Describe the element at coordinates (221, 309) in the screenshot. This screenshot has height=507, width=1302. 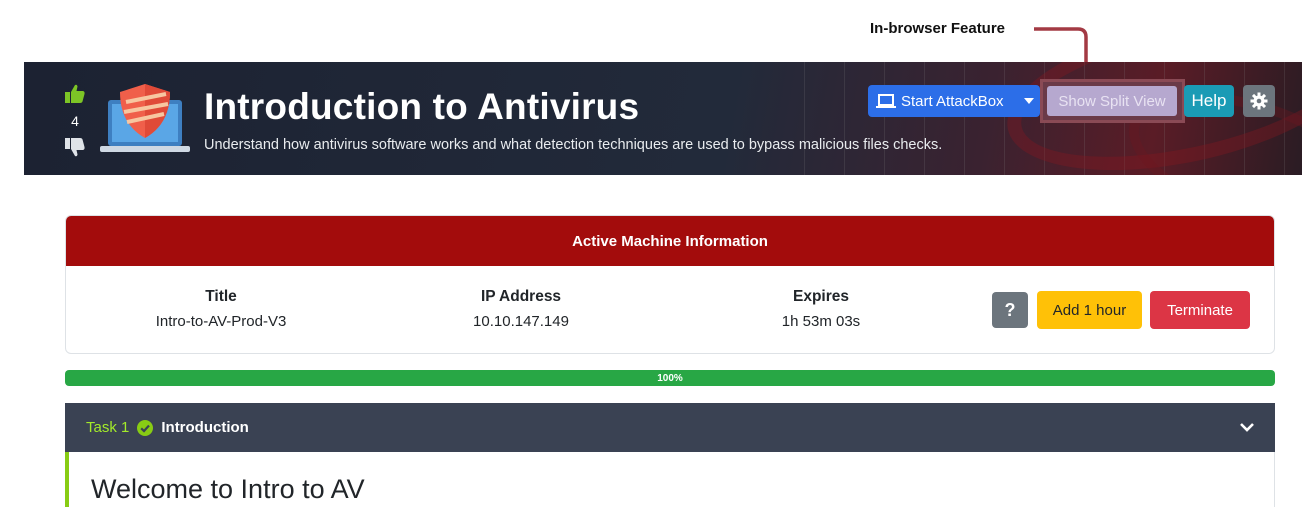
I see `machine-title-column: Title Intro-to-AV-Prod-V3` at that location.